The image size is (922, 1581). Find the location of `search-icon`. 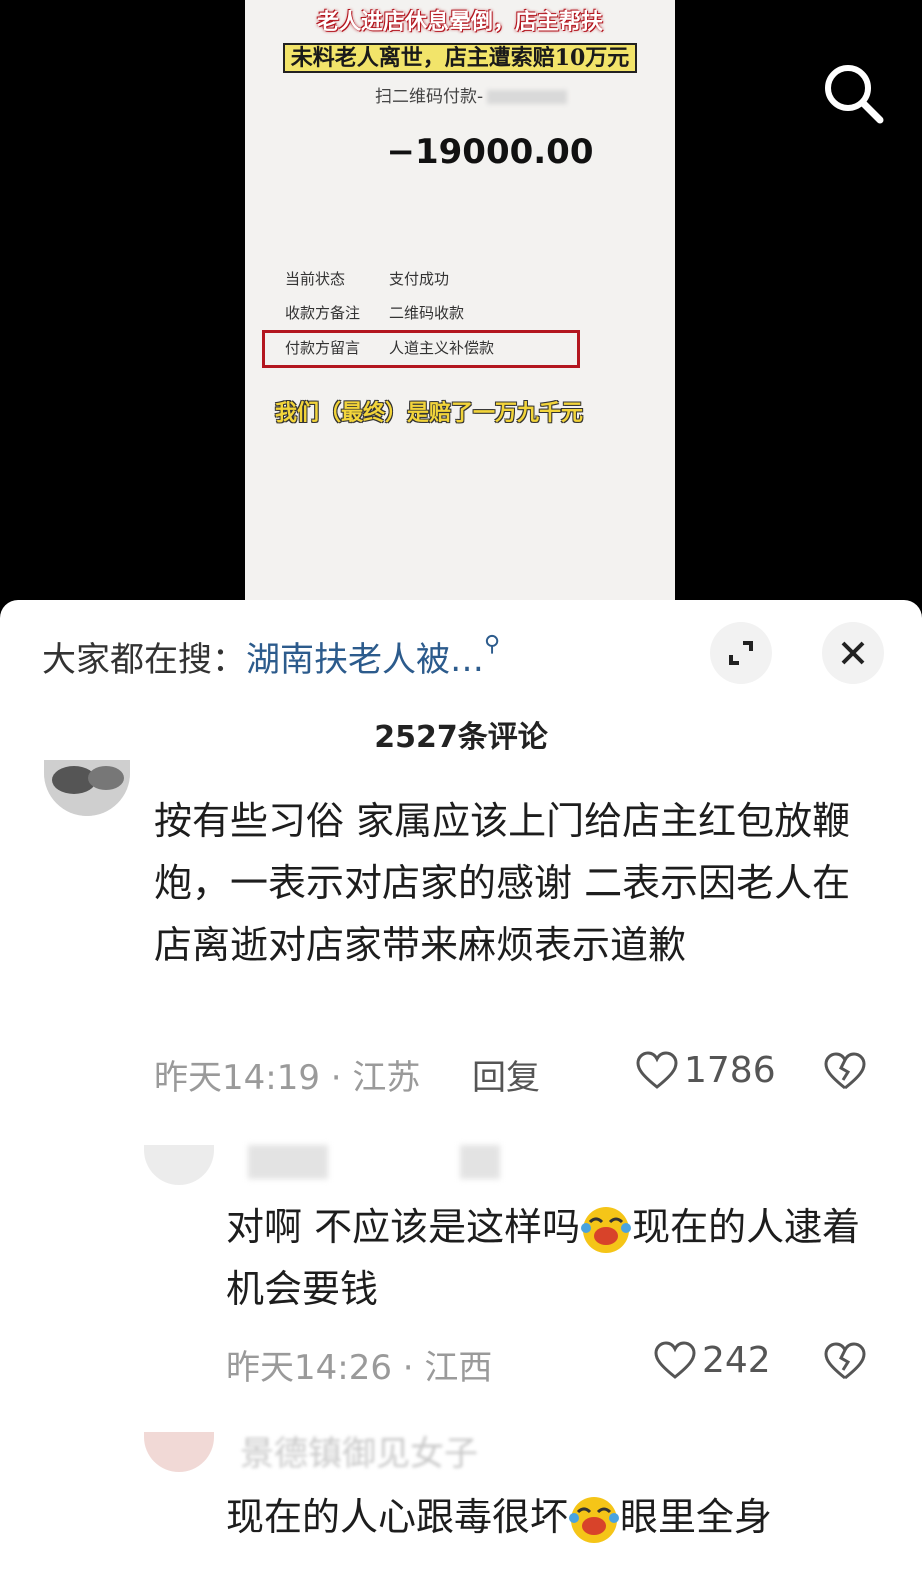

search-icon is located at coordinates (853, 93).